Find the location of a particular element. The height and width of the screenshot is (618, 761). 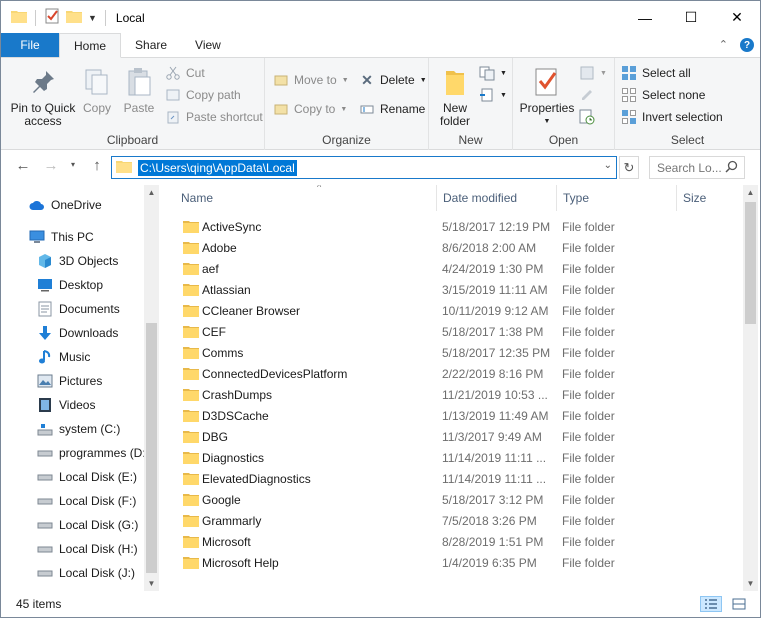

file-list-scrollbar: ▲ ▼ is located at coordinates (750, 388).